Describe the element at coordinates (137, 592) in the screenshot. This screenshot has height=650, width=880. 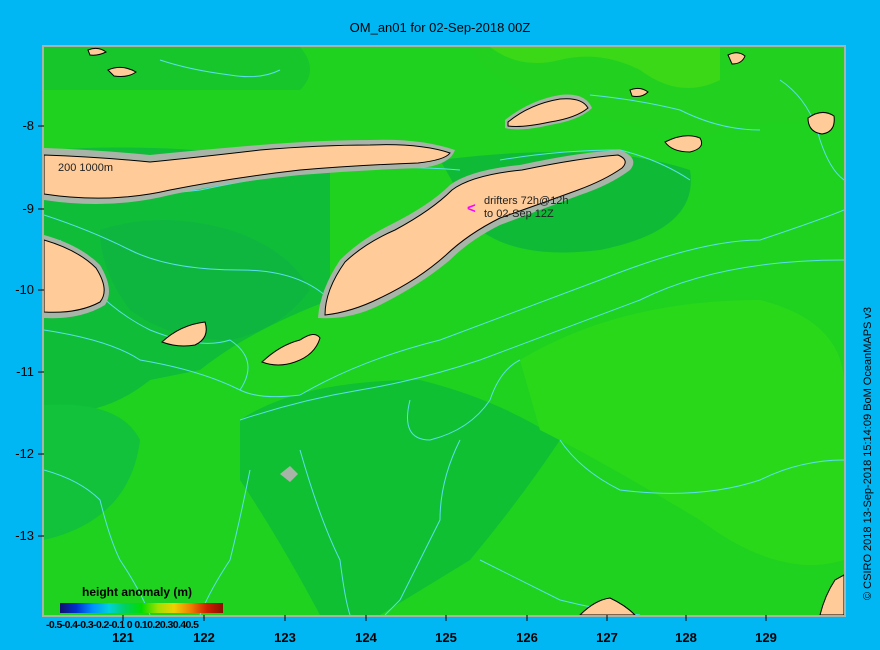
I see `legend-title: height anomaly (m)` at that location.